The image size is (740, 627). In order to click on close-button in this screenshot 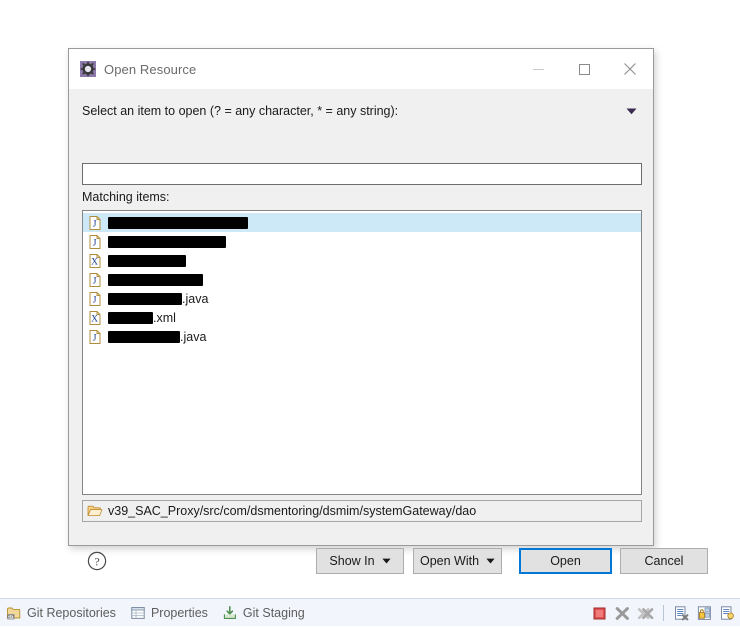, I will do `click(630, 69)`.